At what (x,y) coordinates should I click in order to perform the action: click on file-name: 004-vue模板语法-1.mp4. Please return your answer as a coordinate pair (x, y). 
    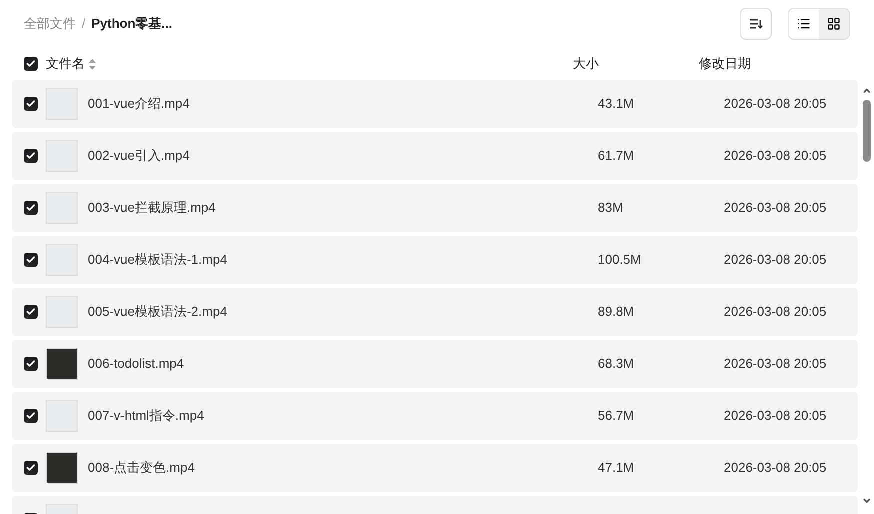
    Looking at the image, I should click on (343, 260).